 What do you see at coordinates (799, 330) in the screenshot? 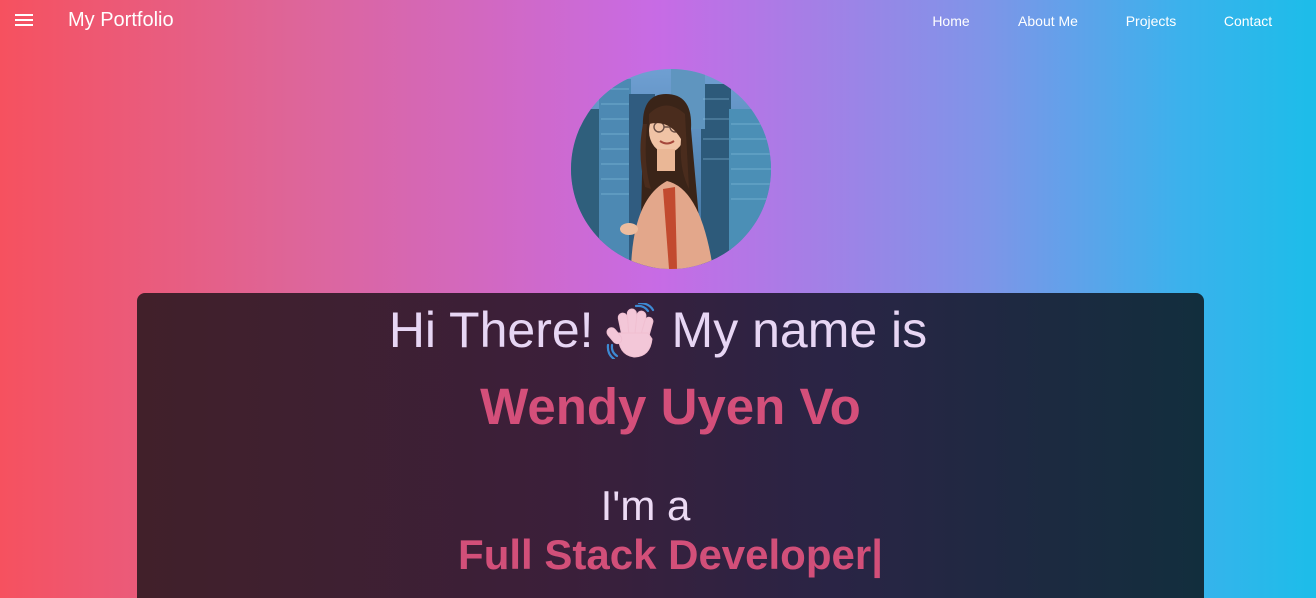
I see `greeting-text-2: My name is` at bounding box center [799, 330].